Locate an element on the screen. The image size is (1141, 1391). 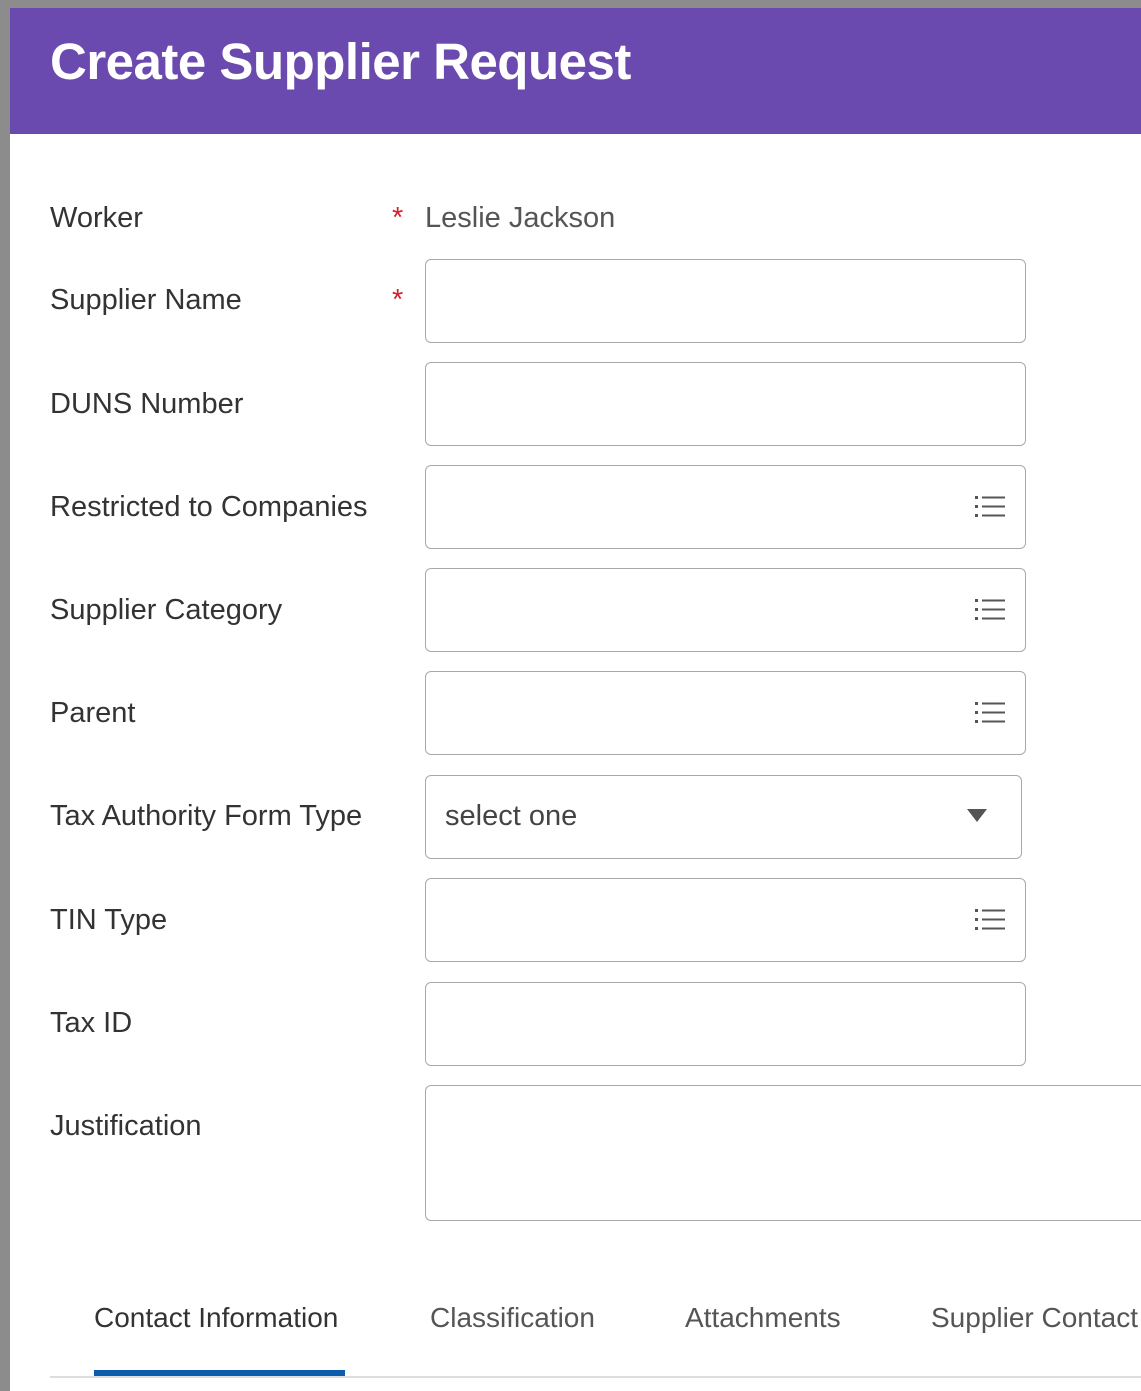
duns-number-label: DUNS Number is located at coordinates (147, 404).